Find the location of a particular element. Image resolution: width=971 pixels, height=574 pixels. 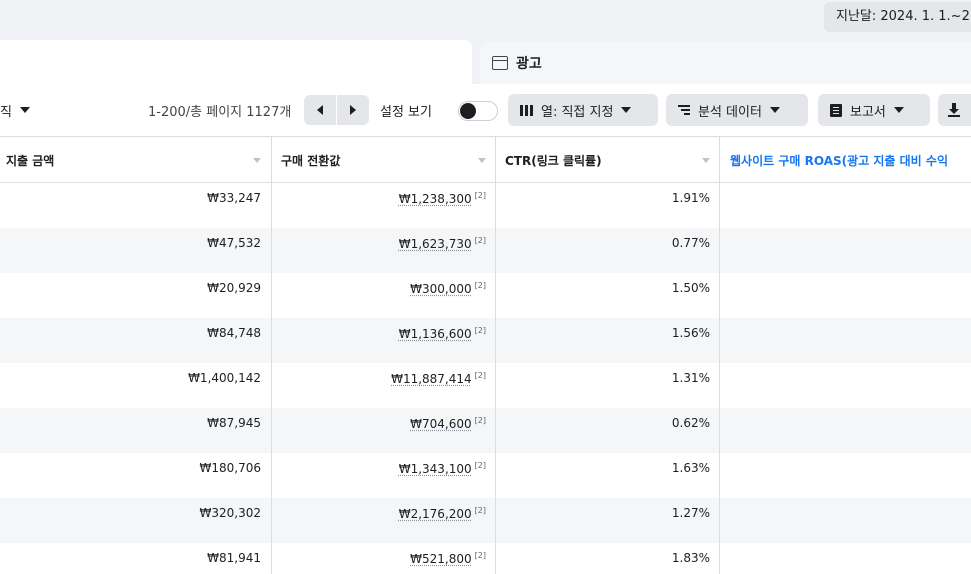

cell-purchase-value: ₩1,238,300 [2] is located at coordinates (379, 206).